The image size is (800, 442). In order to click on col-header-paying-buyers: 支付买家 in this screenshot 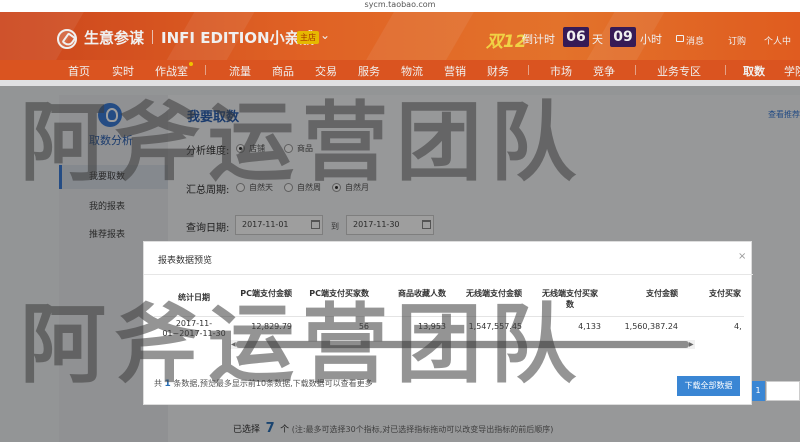, I will do `click(725, 293)`.